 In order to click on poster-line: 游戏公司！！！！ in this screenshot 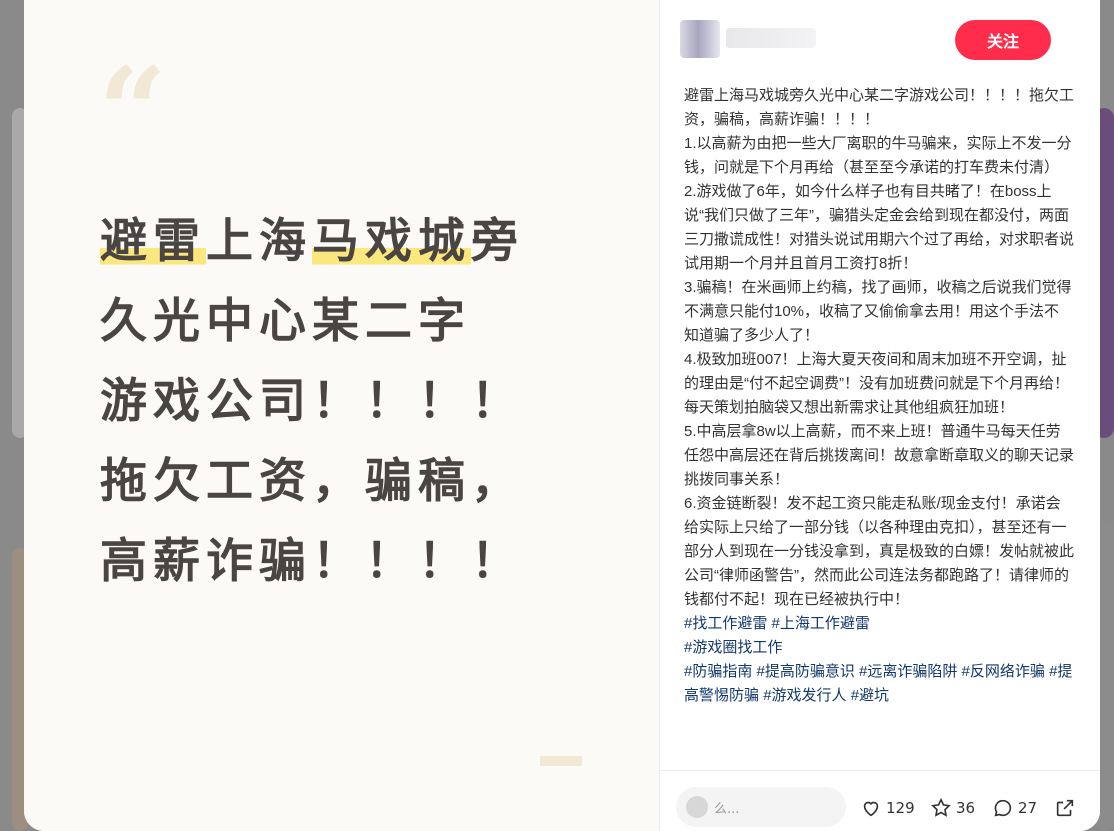, I will do `click(350, 402)`.